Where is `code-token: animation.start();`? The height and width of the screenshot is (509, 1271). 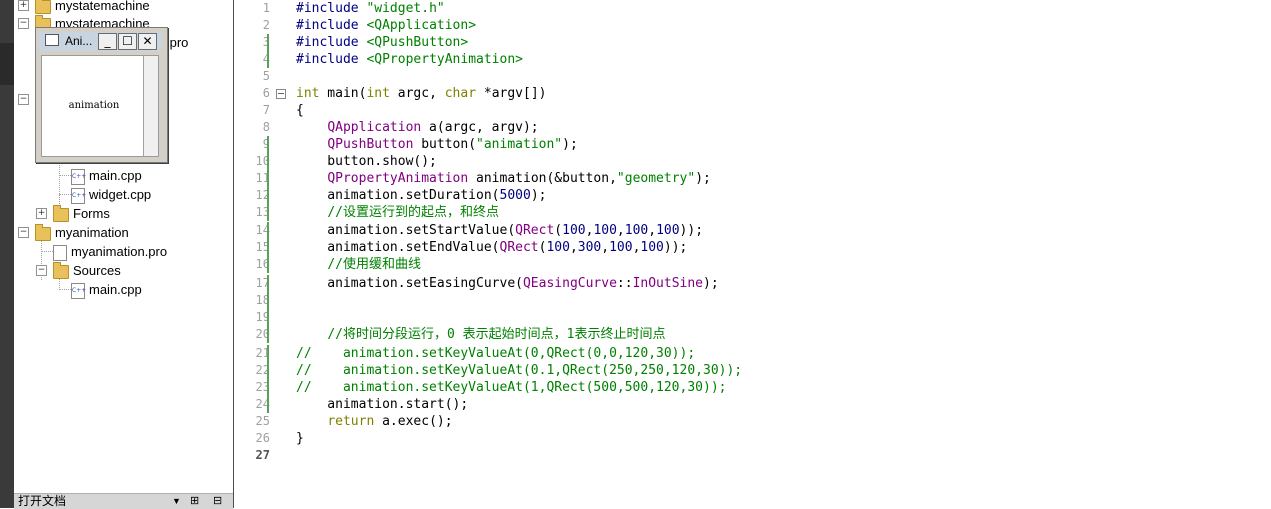
code-token: animation.start(); is located at coordinates (382, 404).